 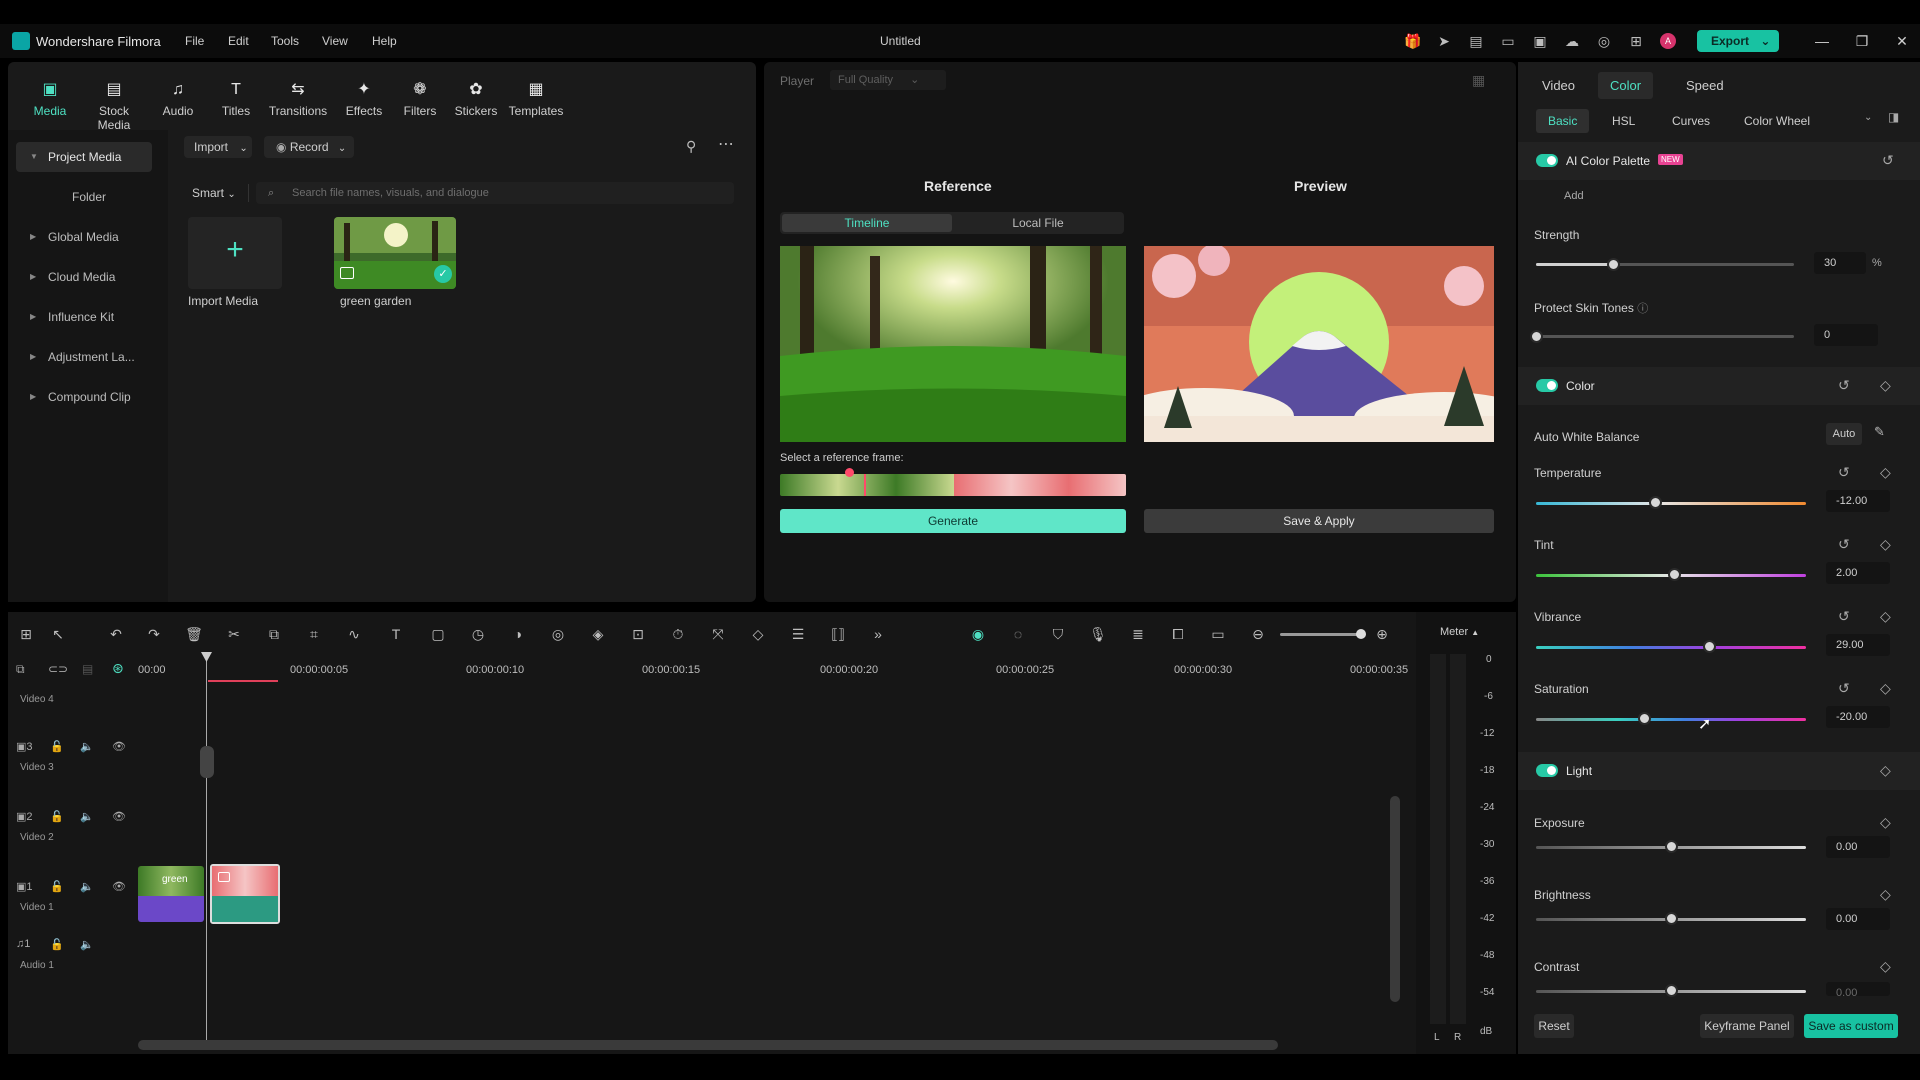 I want to click on tab-video: Video, so click(x=1558, y=85).